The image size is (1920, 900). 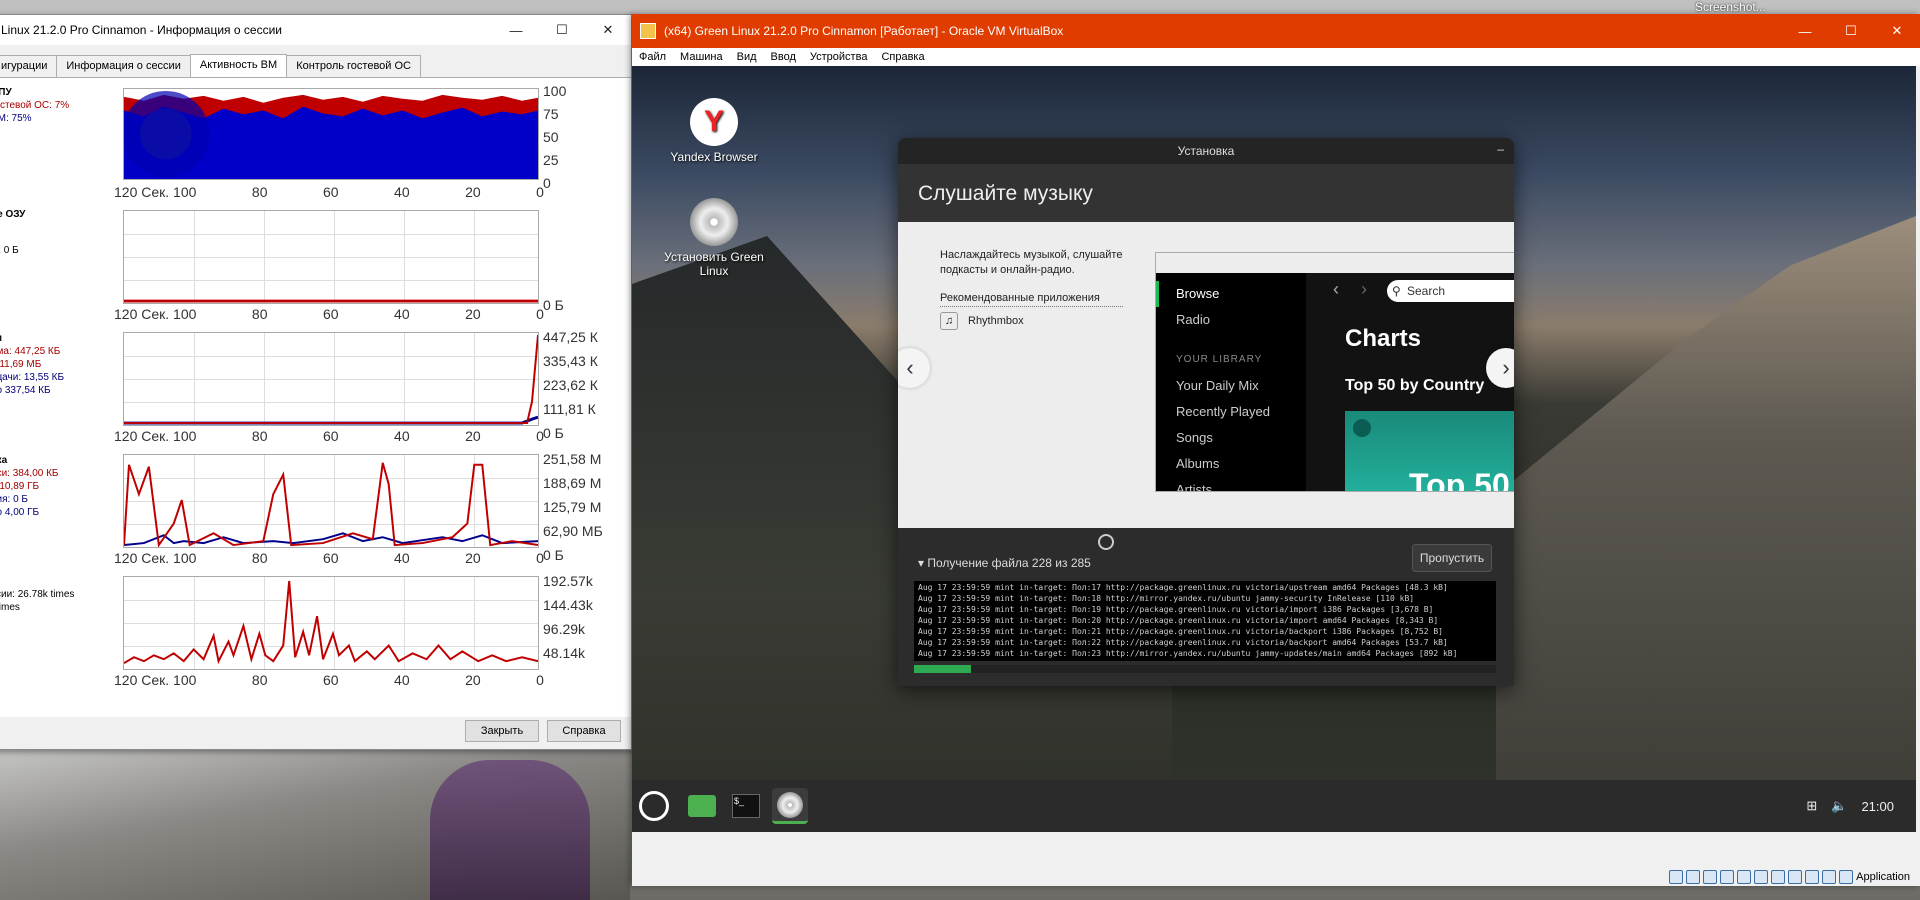 What do you see at coordinates (1693, 877) in the screenshot?
I see `optical-drive-icon` at bounding box center [1693, 877].